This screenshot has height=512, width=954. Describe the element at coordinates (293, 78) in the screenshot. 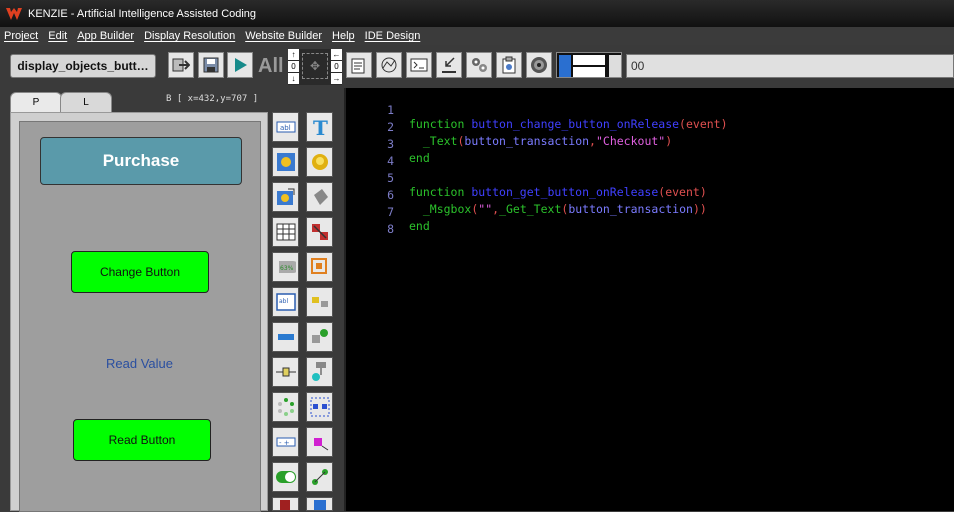

I see `arrow-down-icon: ↓` at that location.